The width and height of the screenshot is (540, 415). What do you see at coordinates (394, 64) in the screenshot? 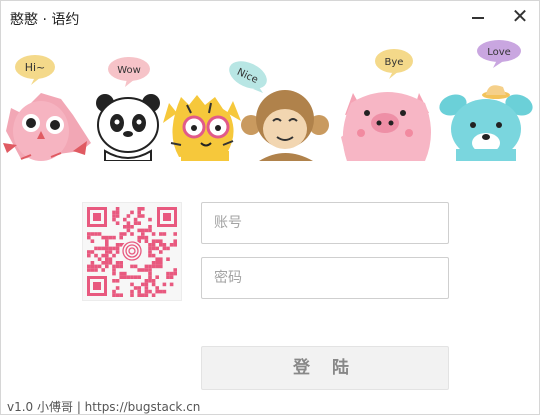
I see `speech-bubble-bye: Bye` at bounding box center [394, 64].